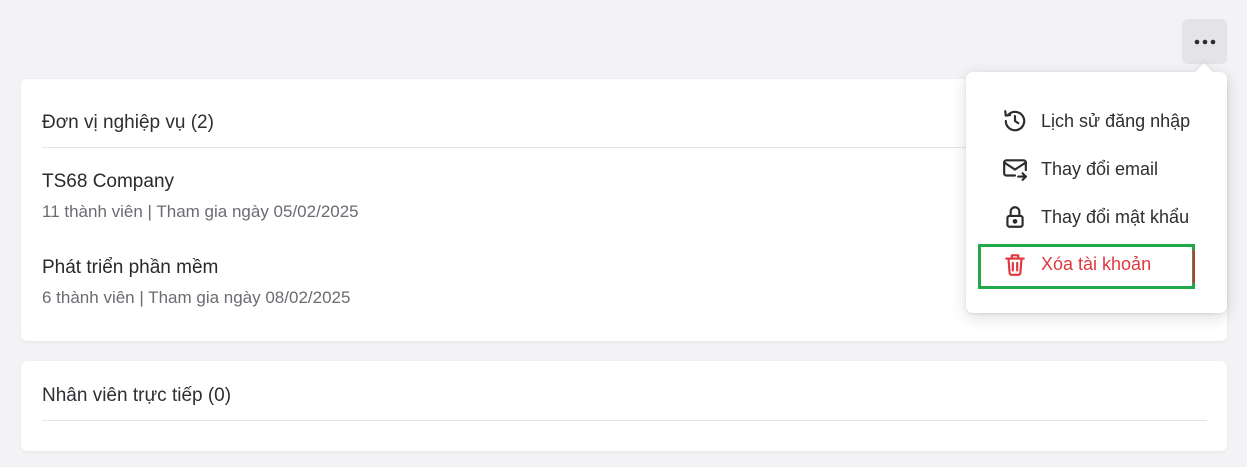 Image resolution: width=1247 pixels, height=467 pixels. Describe the element at coordinates (128, 122) in the screenshot. I see `business-units-title: Đơn vị nghiệp vụ (2)` at that location.